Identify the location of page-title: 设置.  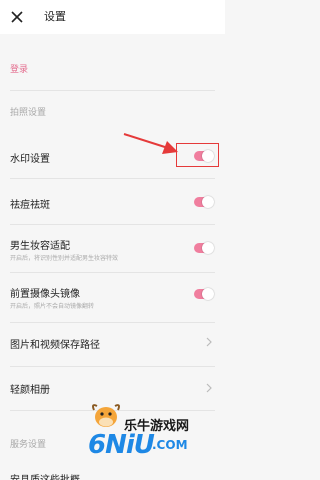
(55, 16).